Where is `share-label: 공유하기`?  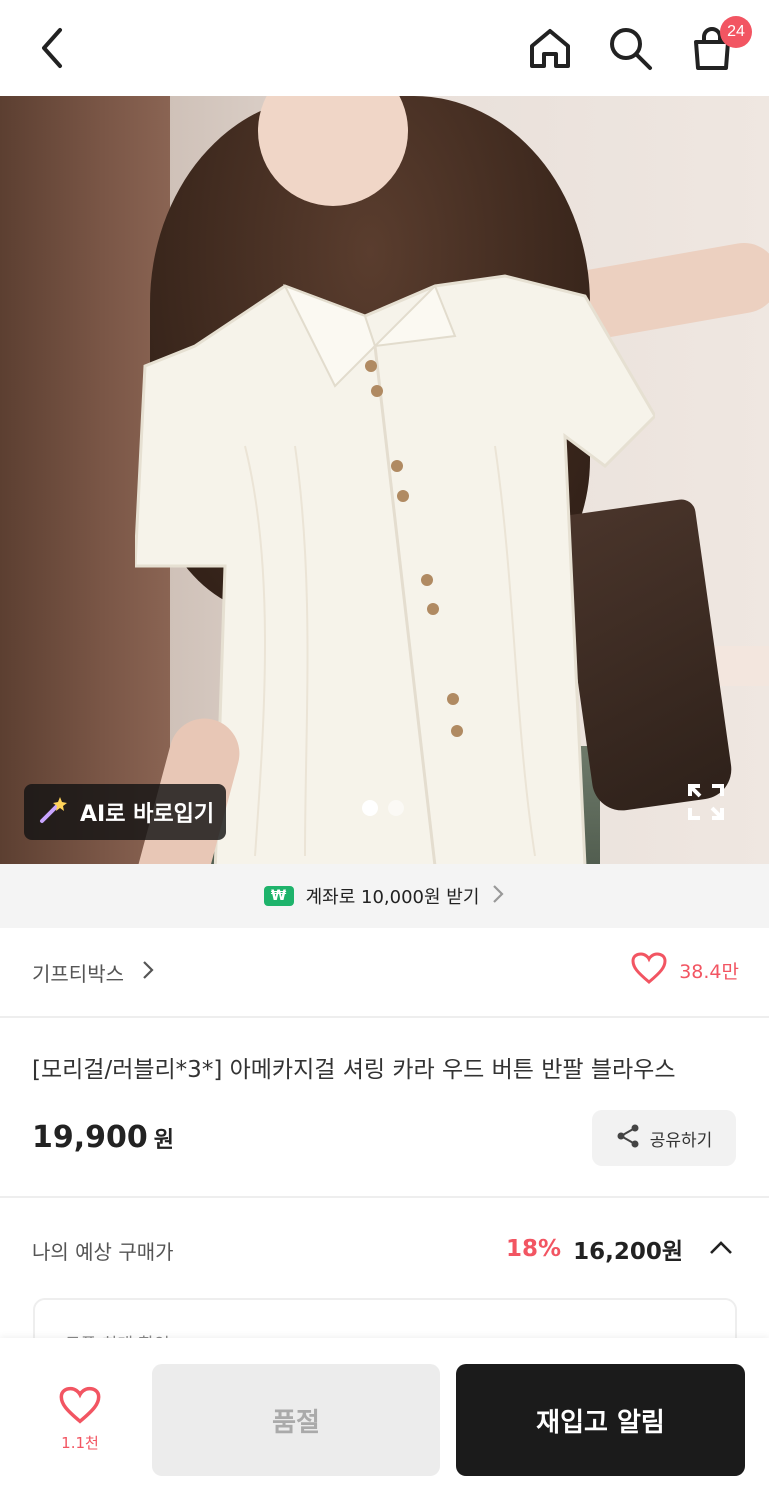 share-label: 공유하기 is located at coordinates (681, 1140).